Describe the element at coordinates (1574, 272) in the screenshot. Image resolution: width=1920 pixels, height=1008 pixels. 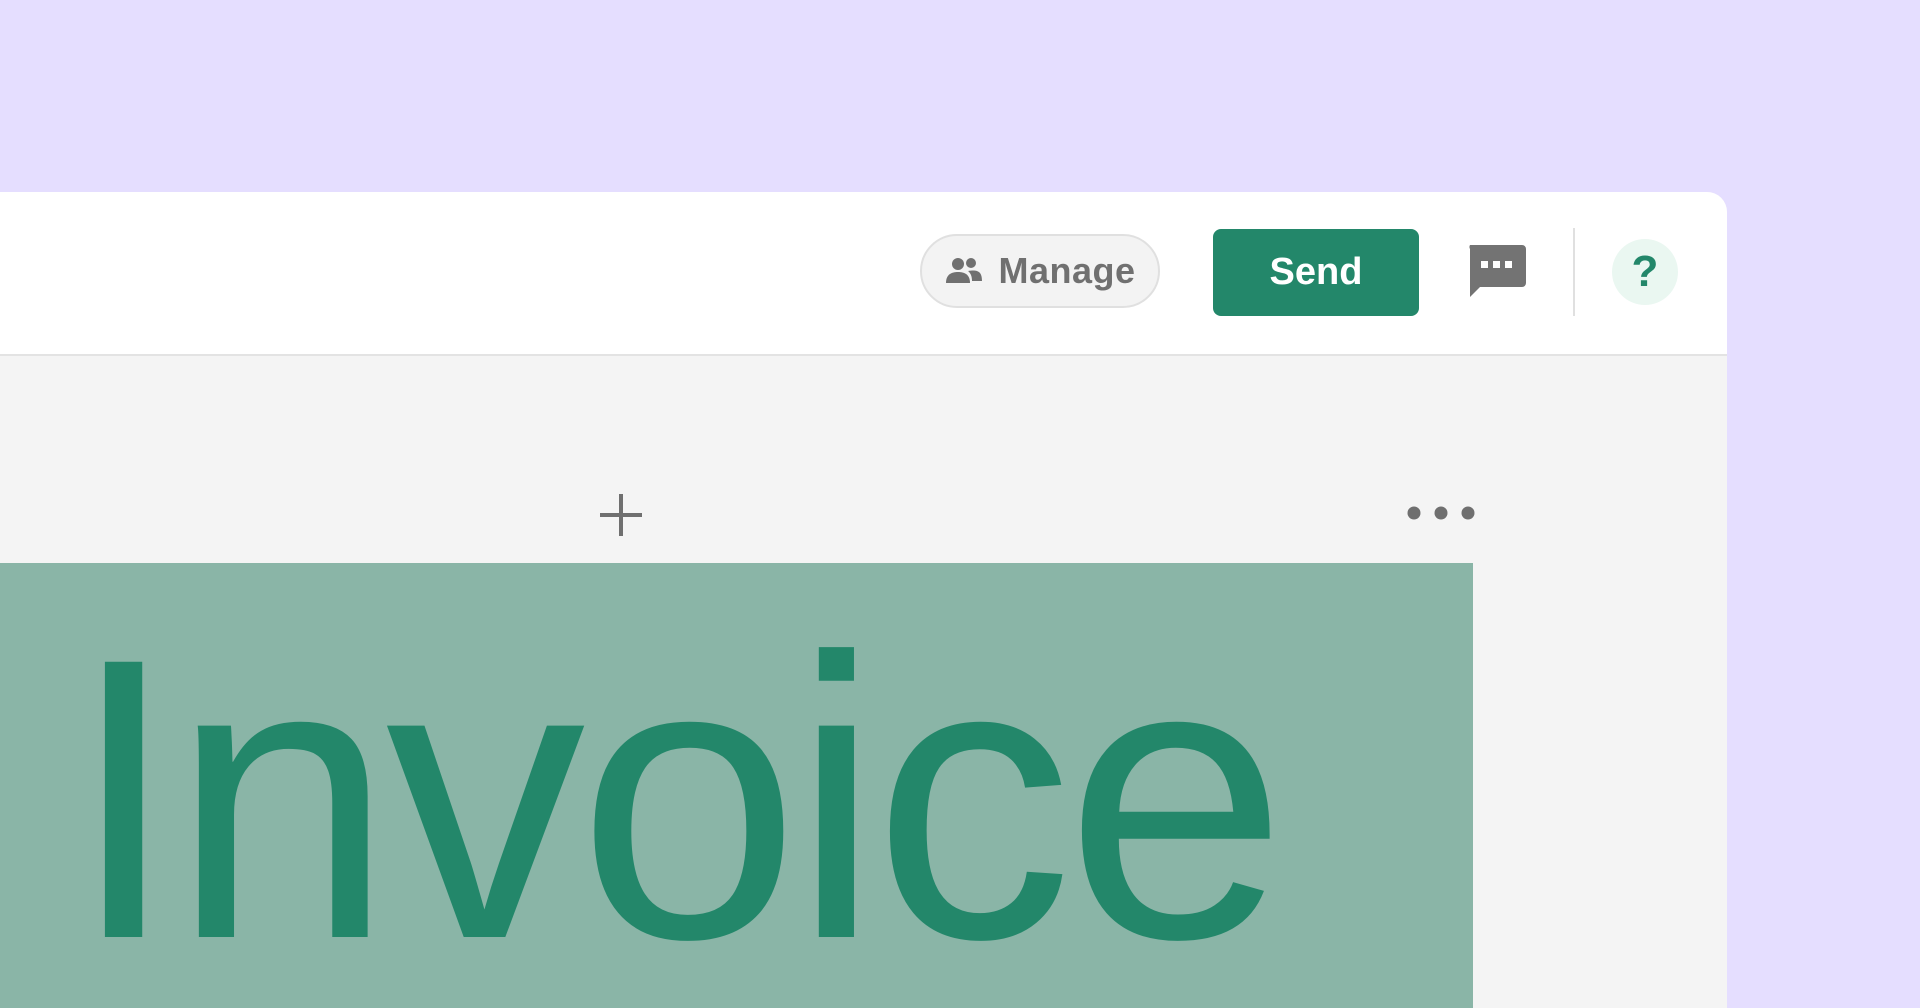
I see `toolbar-divider` at that location.